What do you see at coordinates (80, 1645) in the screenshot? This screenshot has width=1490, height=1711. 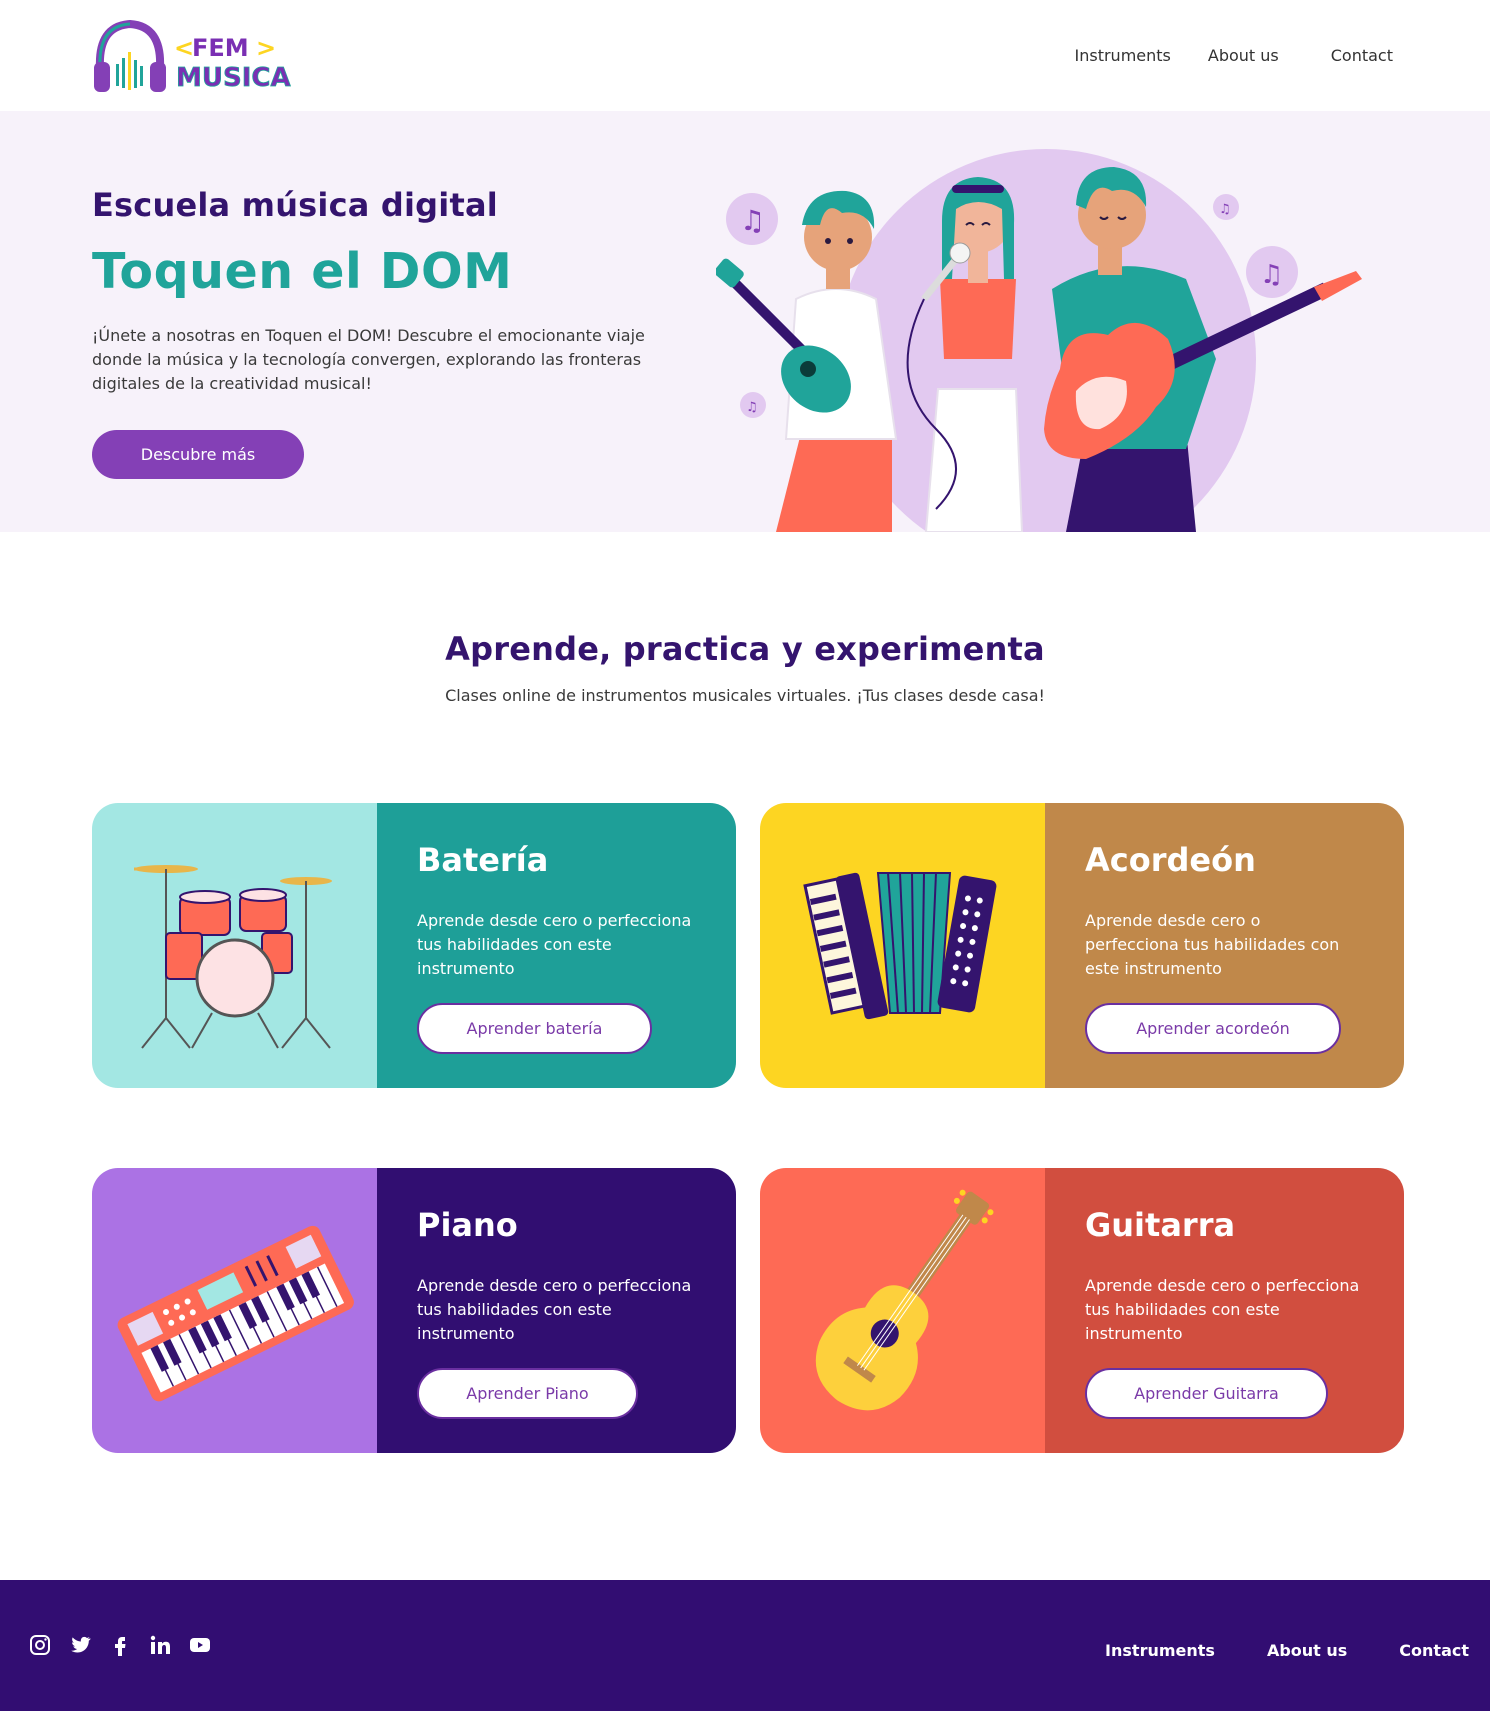 I see `twitter-icon` at bounding box center [80, 1645].